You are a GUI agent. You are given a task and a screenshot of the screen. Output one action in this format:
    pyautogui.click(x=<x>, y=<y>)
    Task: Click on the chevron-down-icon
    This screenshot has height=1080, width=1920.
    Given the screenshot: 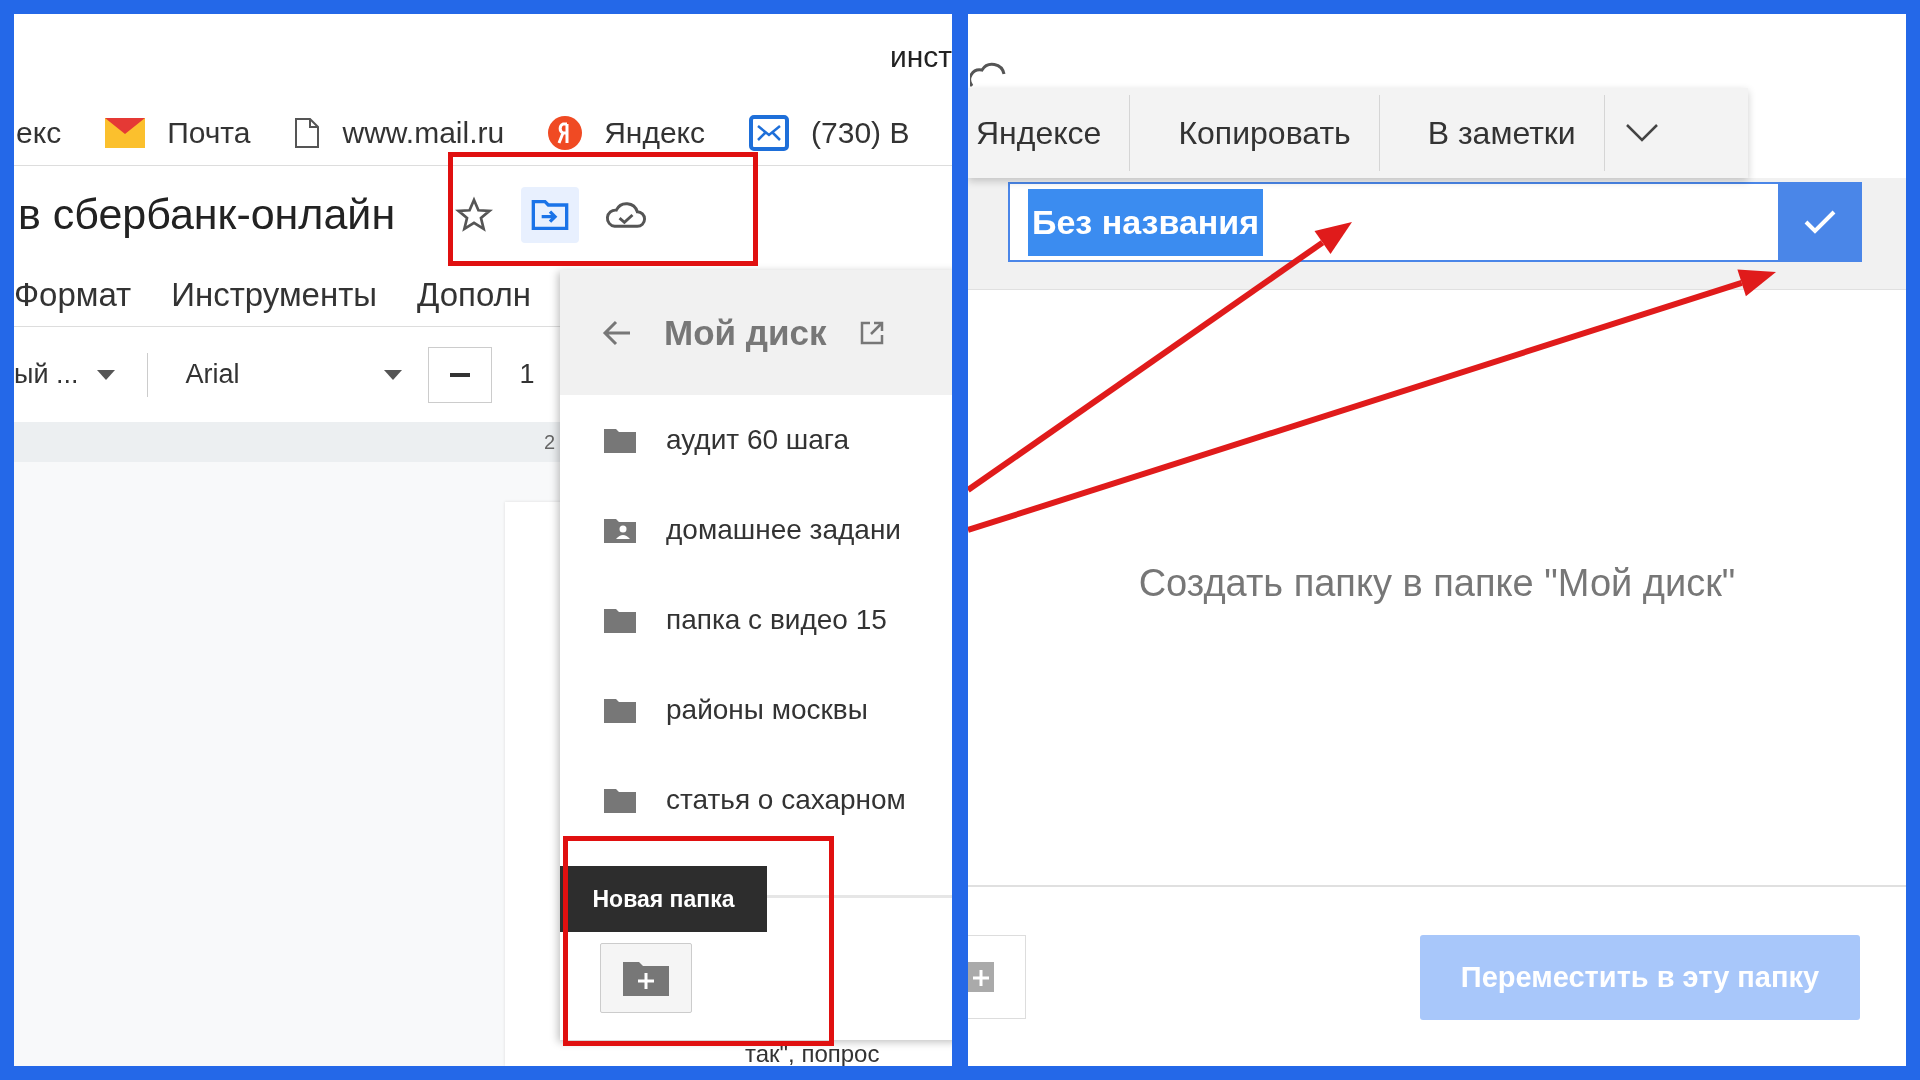 What is the action you would take?
    pyautogui.click(x=1641, y=133)
    